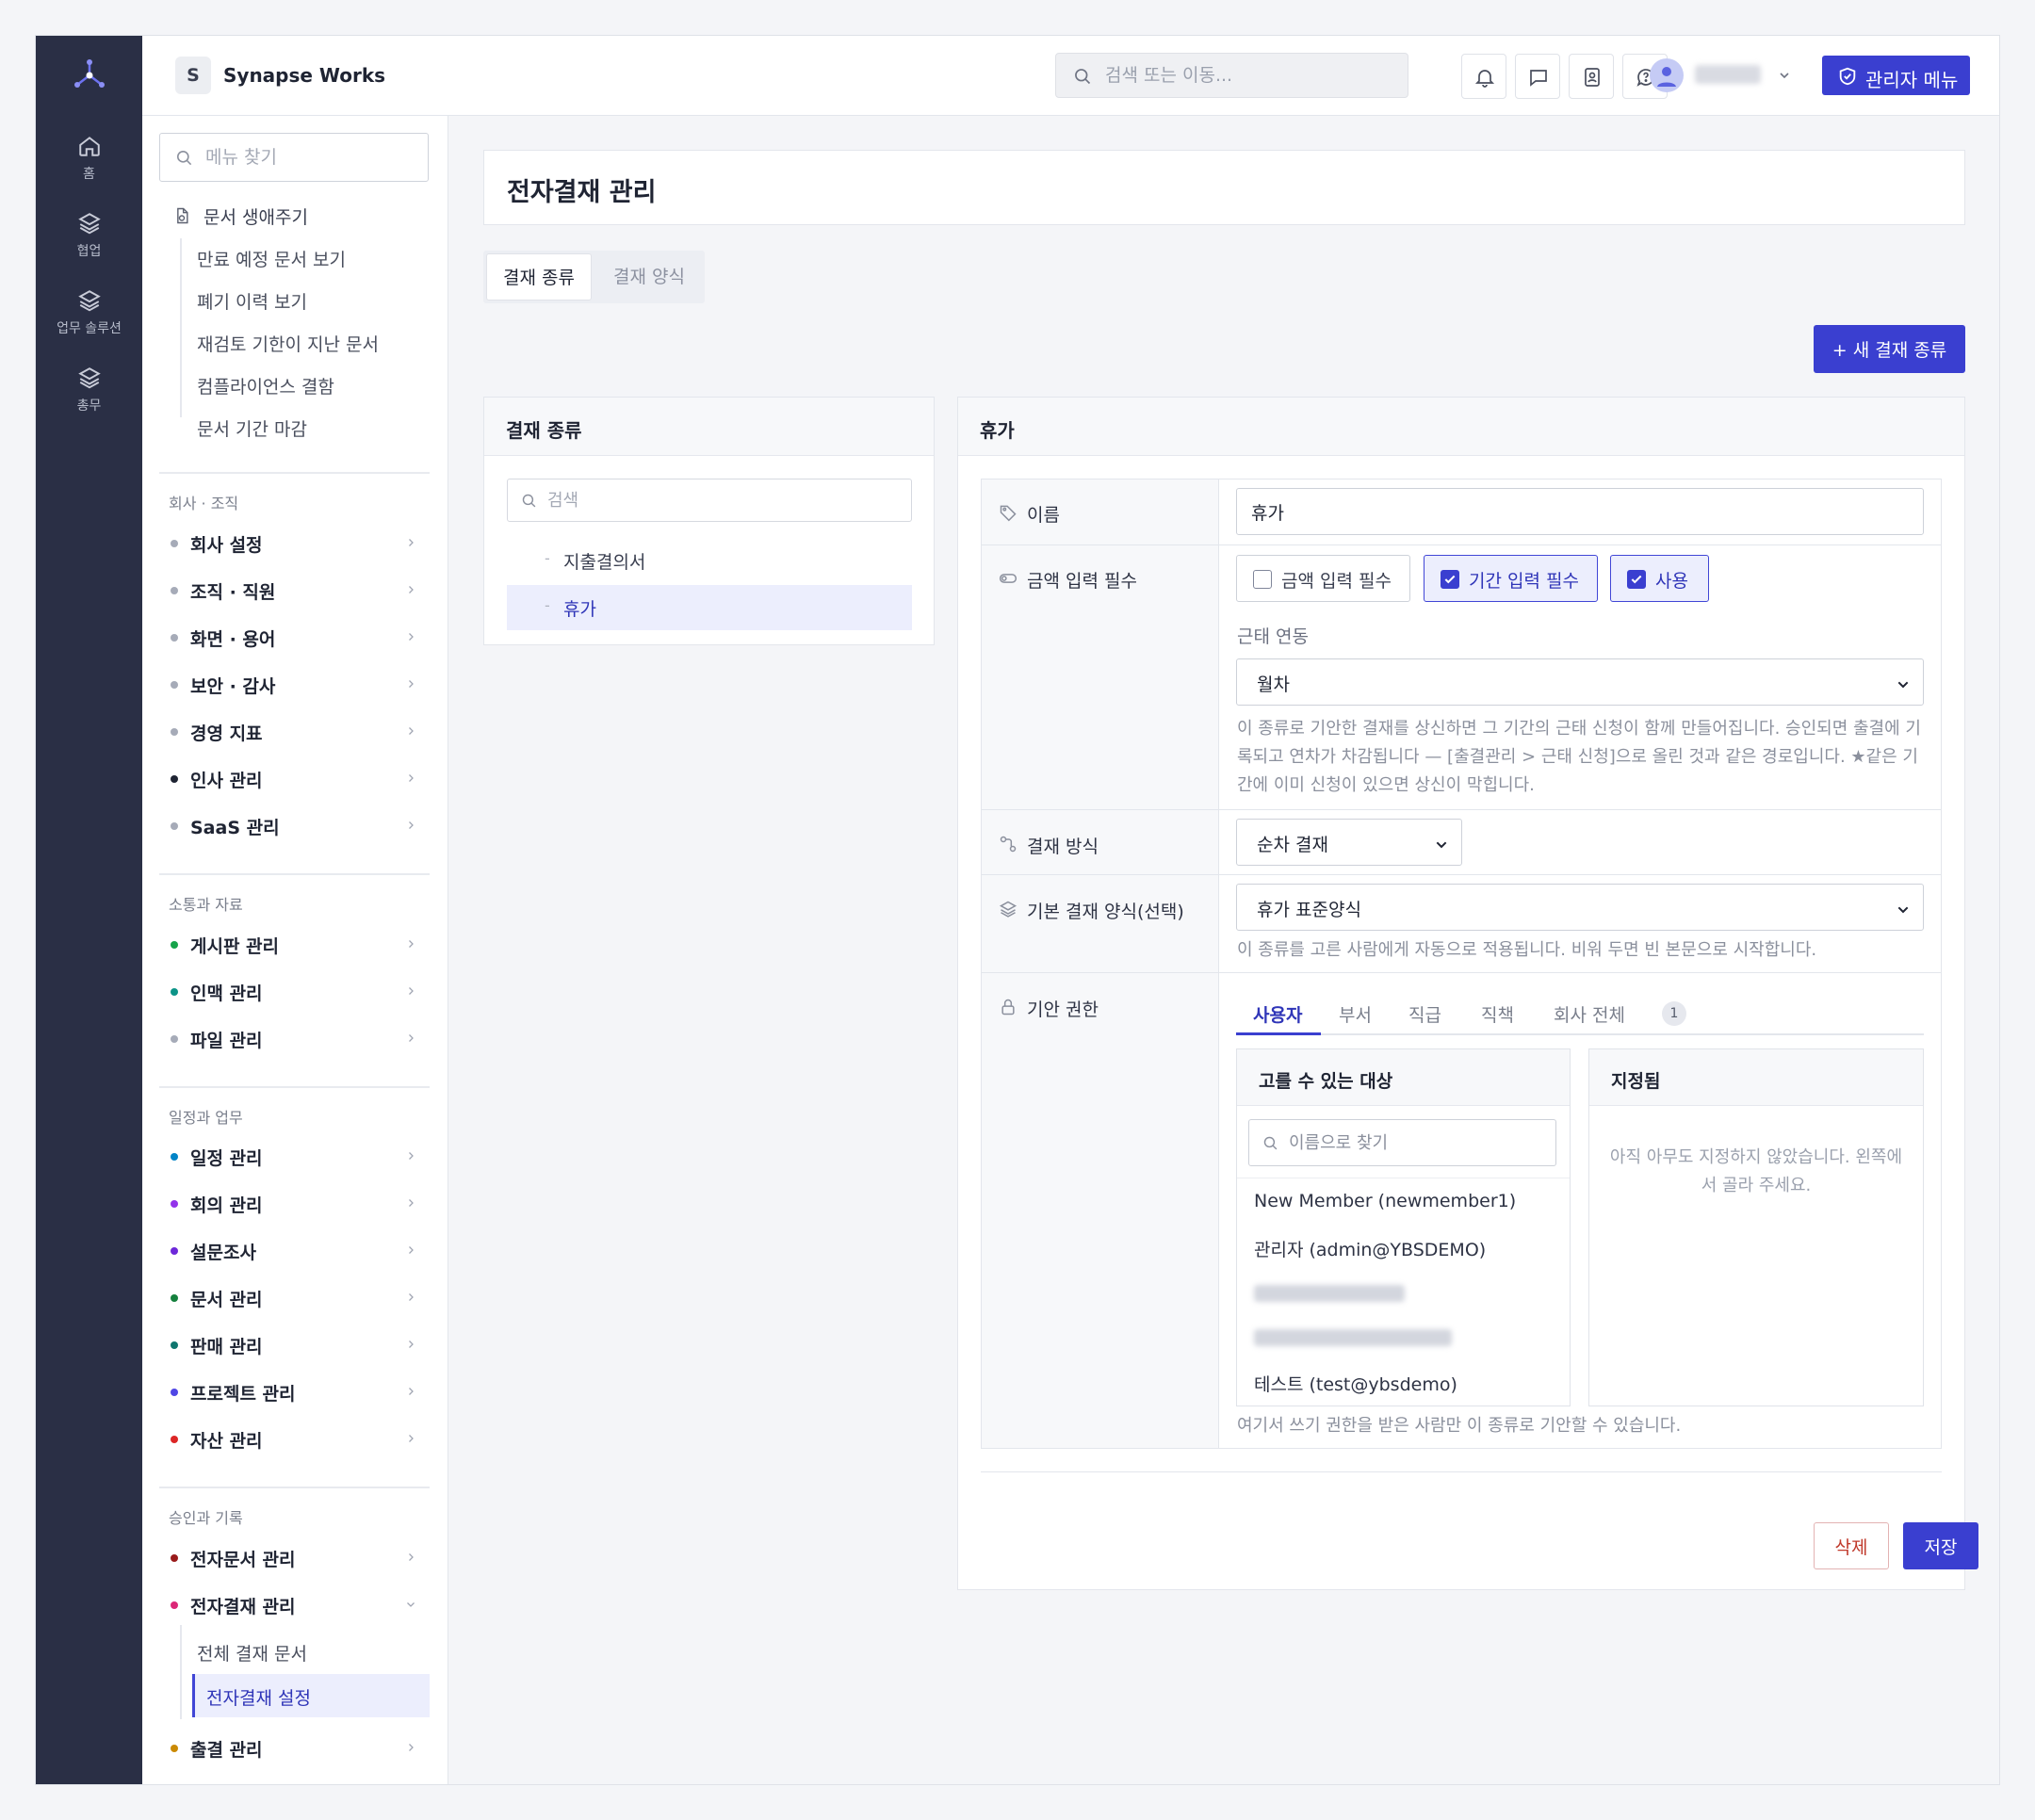 The height and width of the screenshot is (1820, 2035). Describe the element at coordinates (294, 1203) in the screenshot. I see `sidebar-item-meetings: 회의 관리` at that location.